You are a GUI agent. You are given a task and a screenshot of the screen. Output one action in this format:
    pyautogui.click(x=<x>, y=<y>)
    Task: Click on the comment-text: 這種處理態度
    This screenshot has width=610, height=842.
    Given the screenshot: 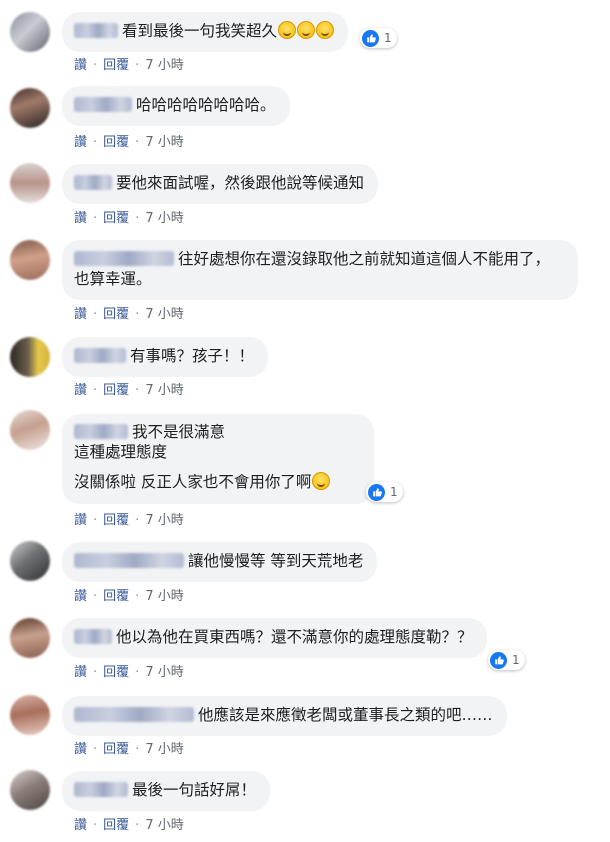 What is the action you would take?
    pyautogui.click(x=121, y=452)
    